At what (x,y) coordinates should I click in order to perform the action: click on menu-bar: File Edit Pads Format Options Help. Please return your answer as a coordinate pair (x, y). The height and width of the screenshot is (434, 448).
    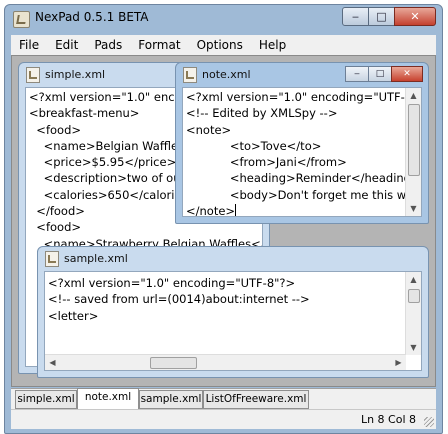
    Looking at the image, I should click on (223, 45).